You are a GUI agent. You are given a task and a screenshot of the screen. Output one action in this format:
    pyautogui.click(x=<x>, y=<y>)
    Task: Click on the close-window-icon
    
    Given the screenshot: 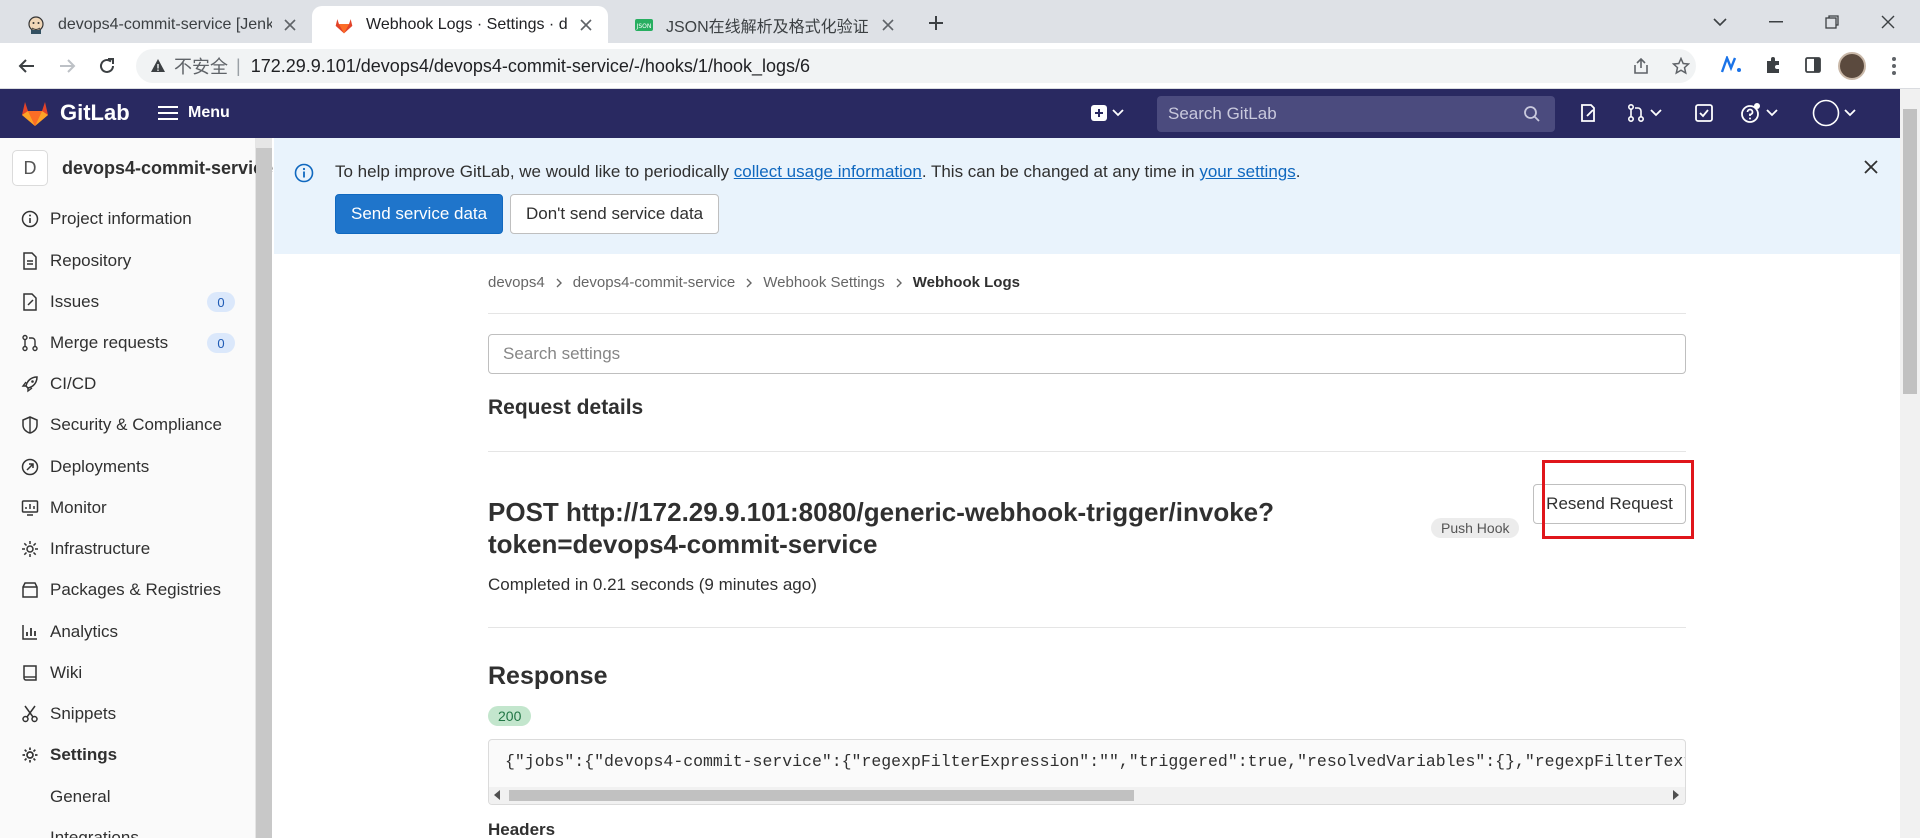 What is the action you would take?
    pyautogui.click(x=1888, y=21)
    